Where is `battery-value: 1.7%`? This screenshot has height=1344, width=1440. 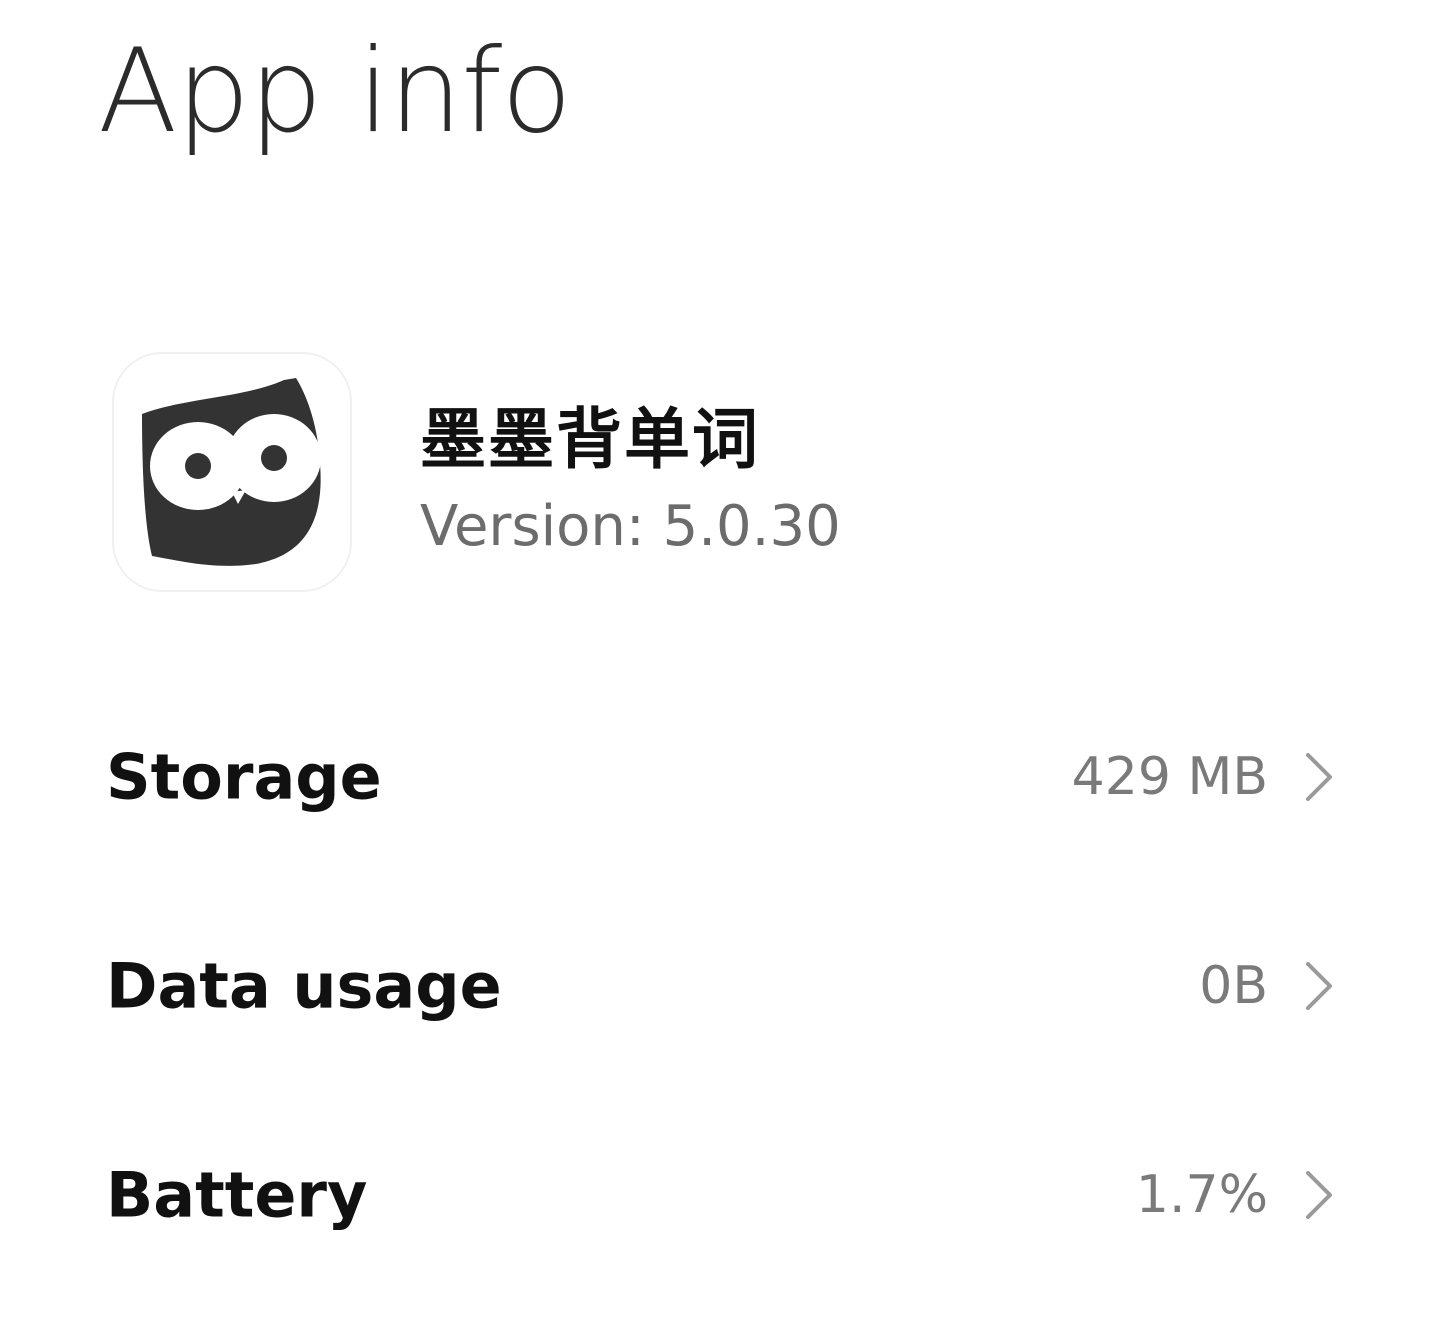 battery-value: 1.7% is located at coordinates (1201, 1194).